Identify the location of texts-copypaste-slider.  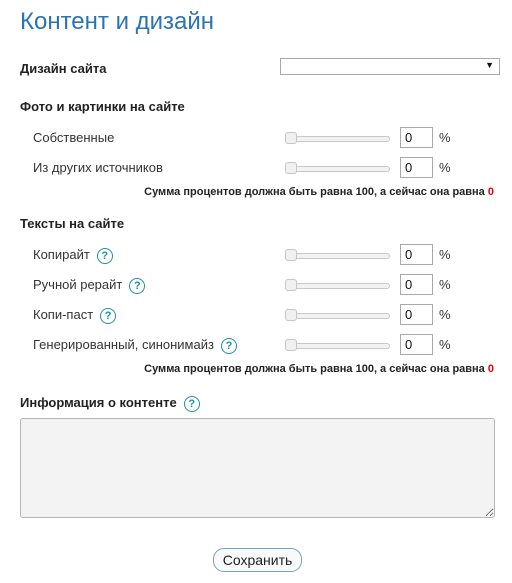
(337, 315).